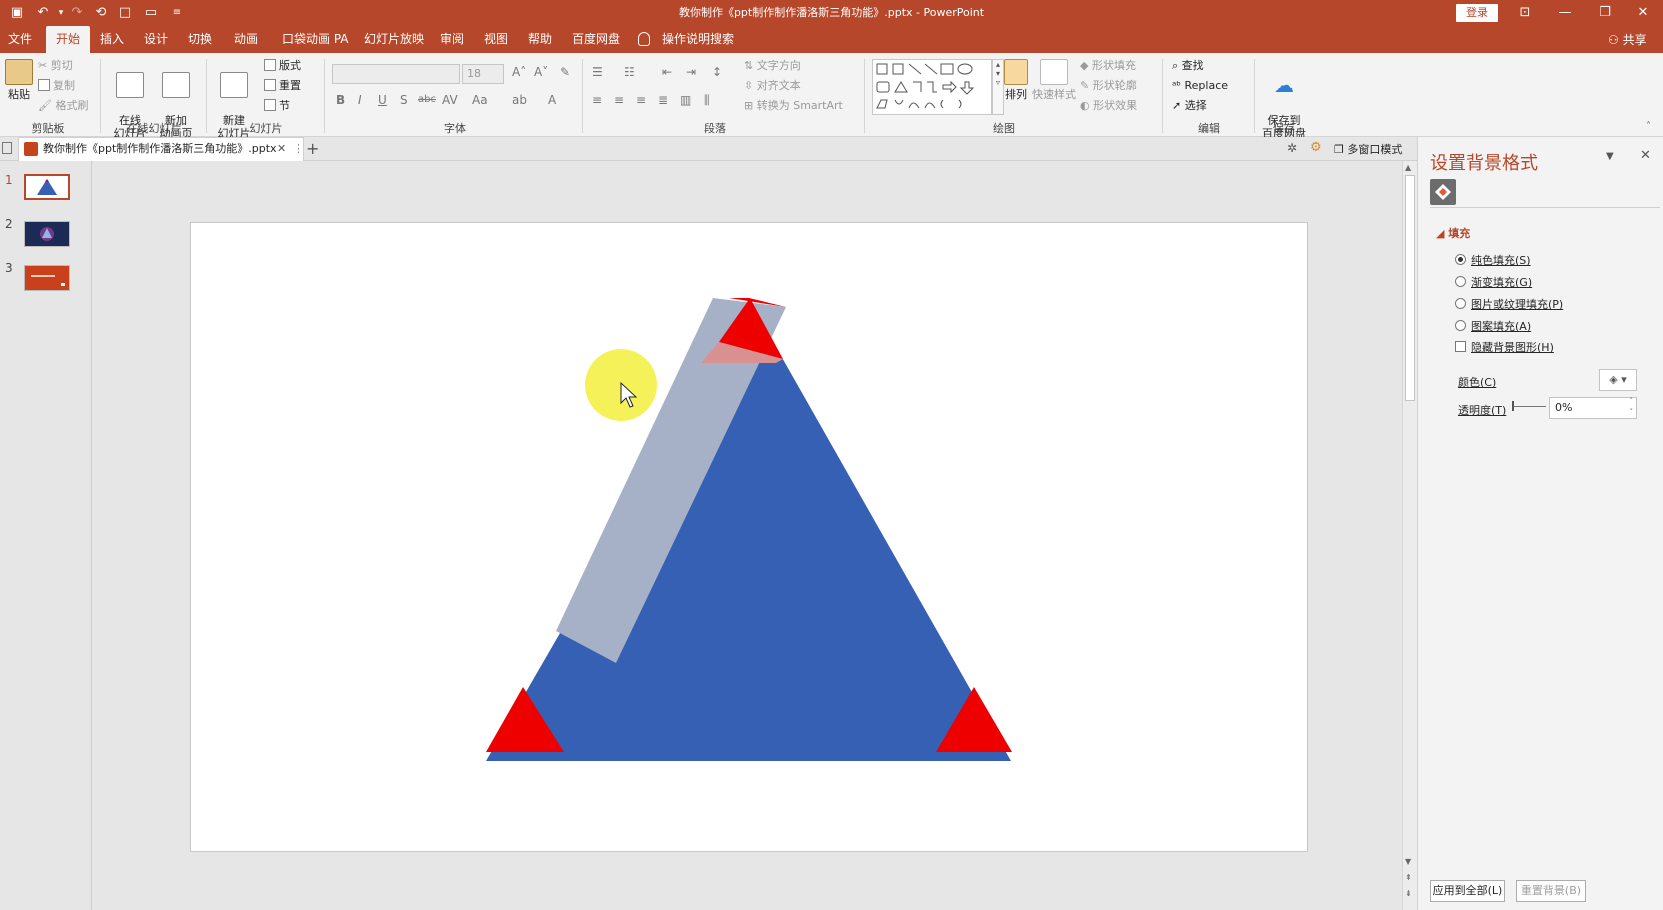 Image resolution: width=1663 pixels, height=910 pixels. Describe the element at coordinates (20, 39) in the screenshot. I see `tab-file: 文件` at that location.